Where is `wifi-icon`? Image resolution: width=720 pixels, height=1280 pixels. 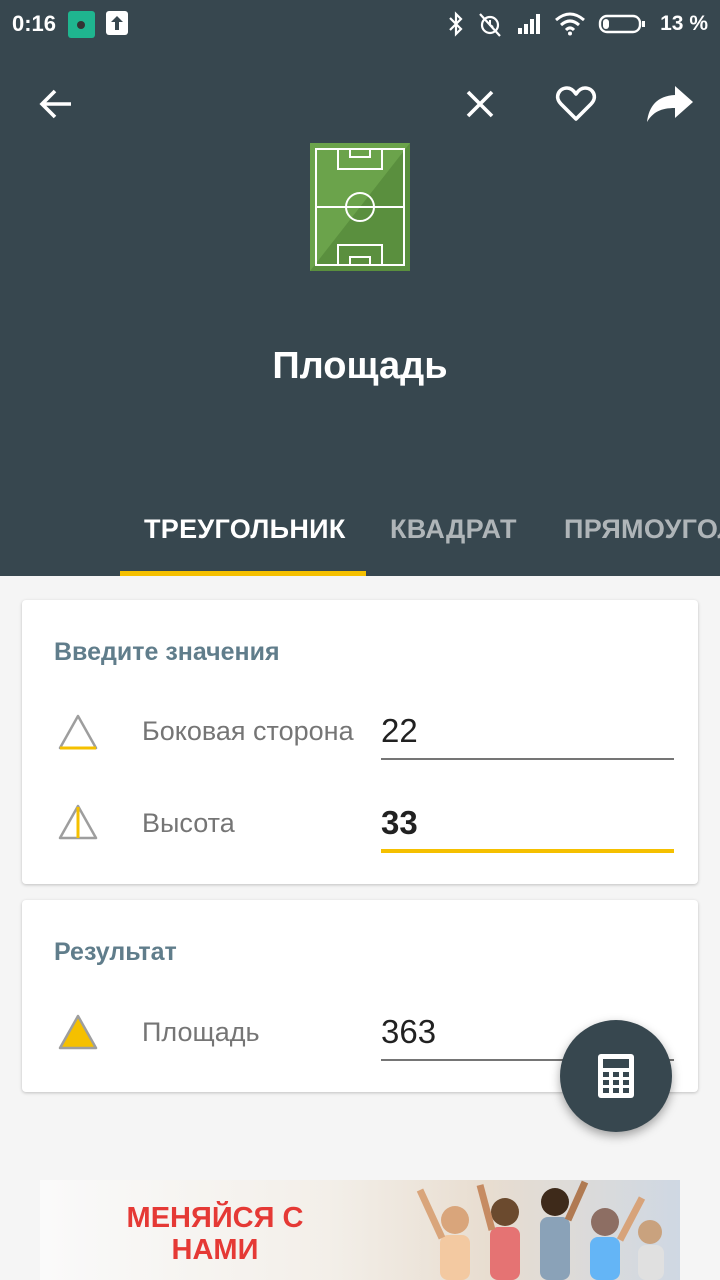
wifi-icon is located at coordinates (570, 24).